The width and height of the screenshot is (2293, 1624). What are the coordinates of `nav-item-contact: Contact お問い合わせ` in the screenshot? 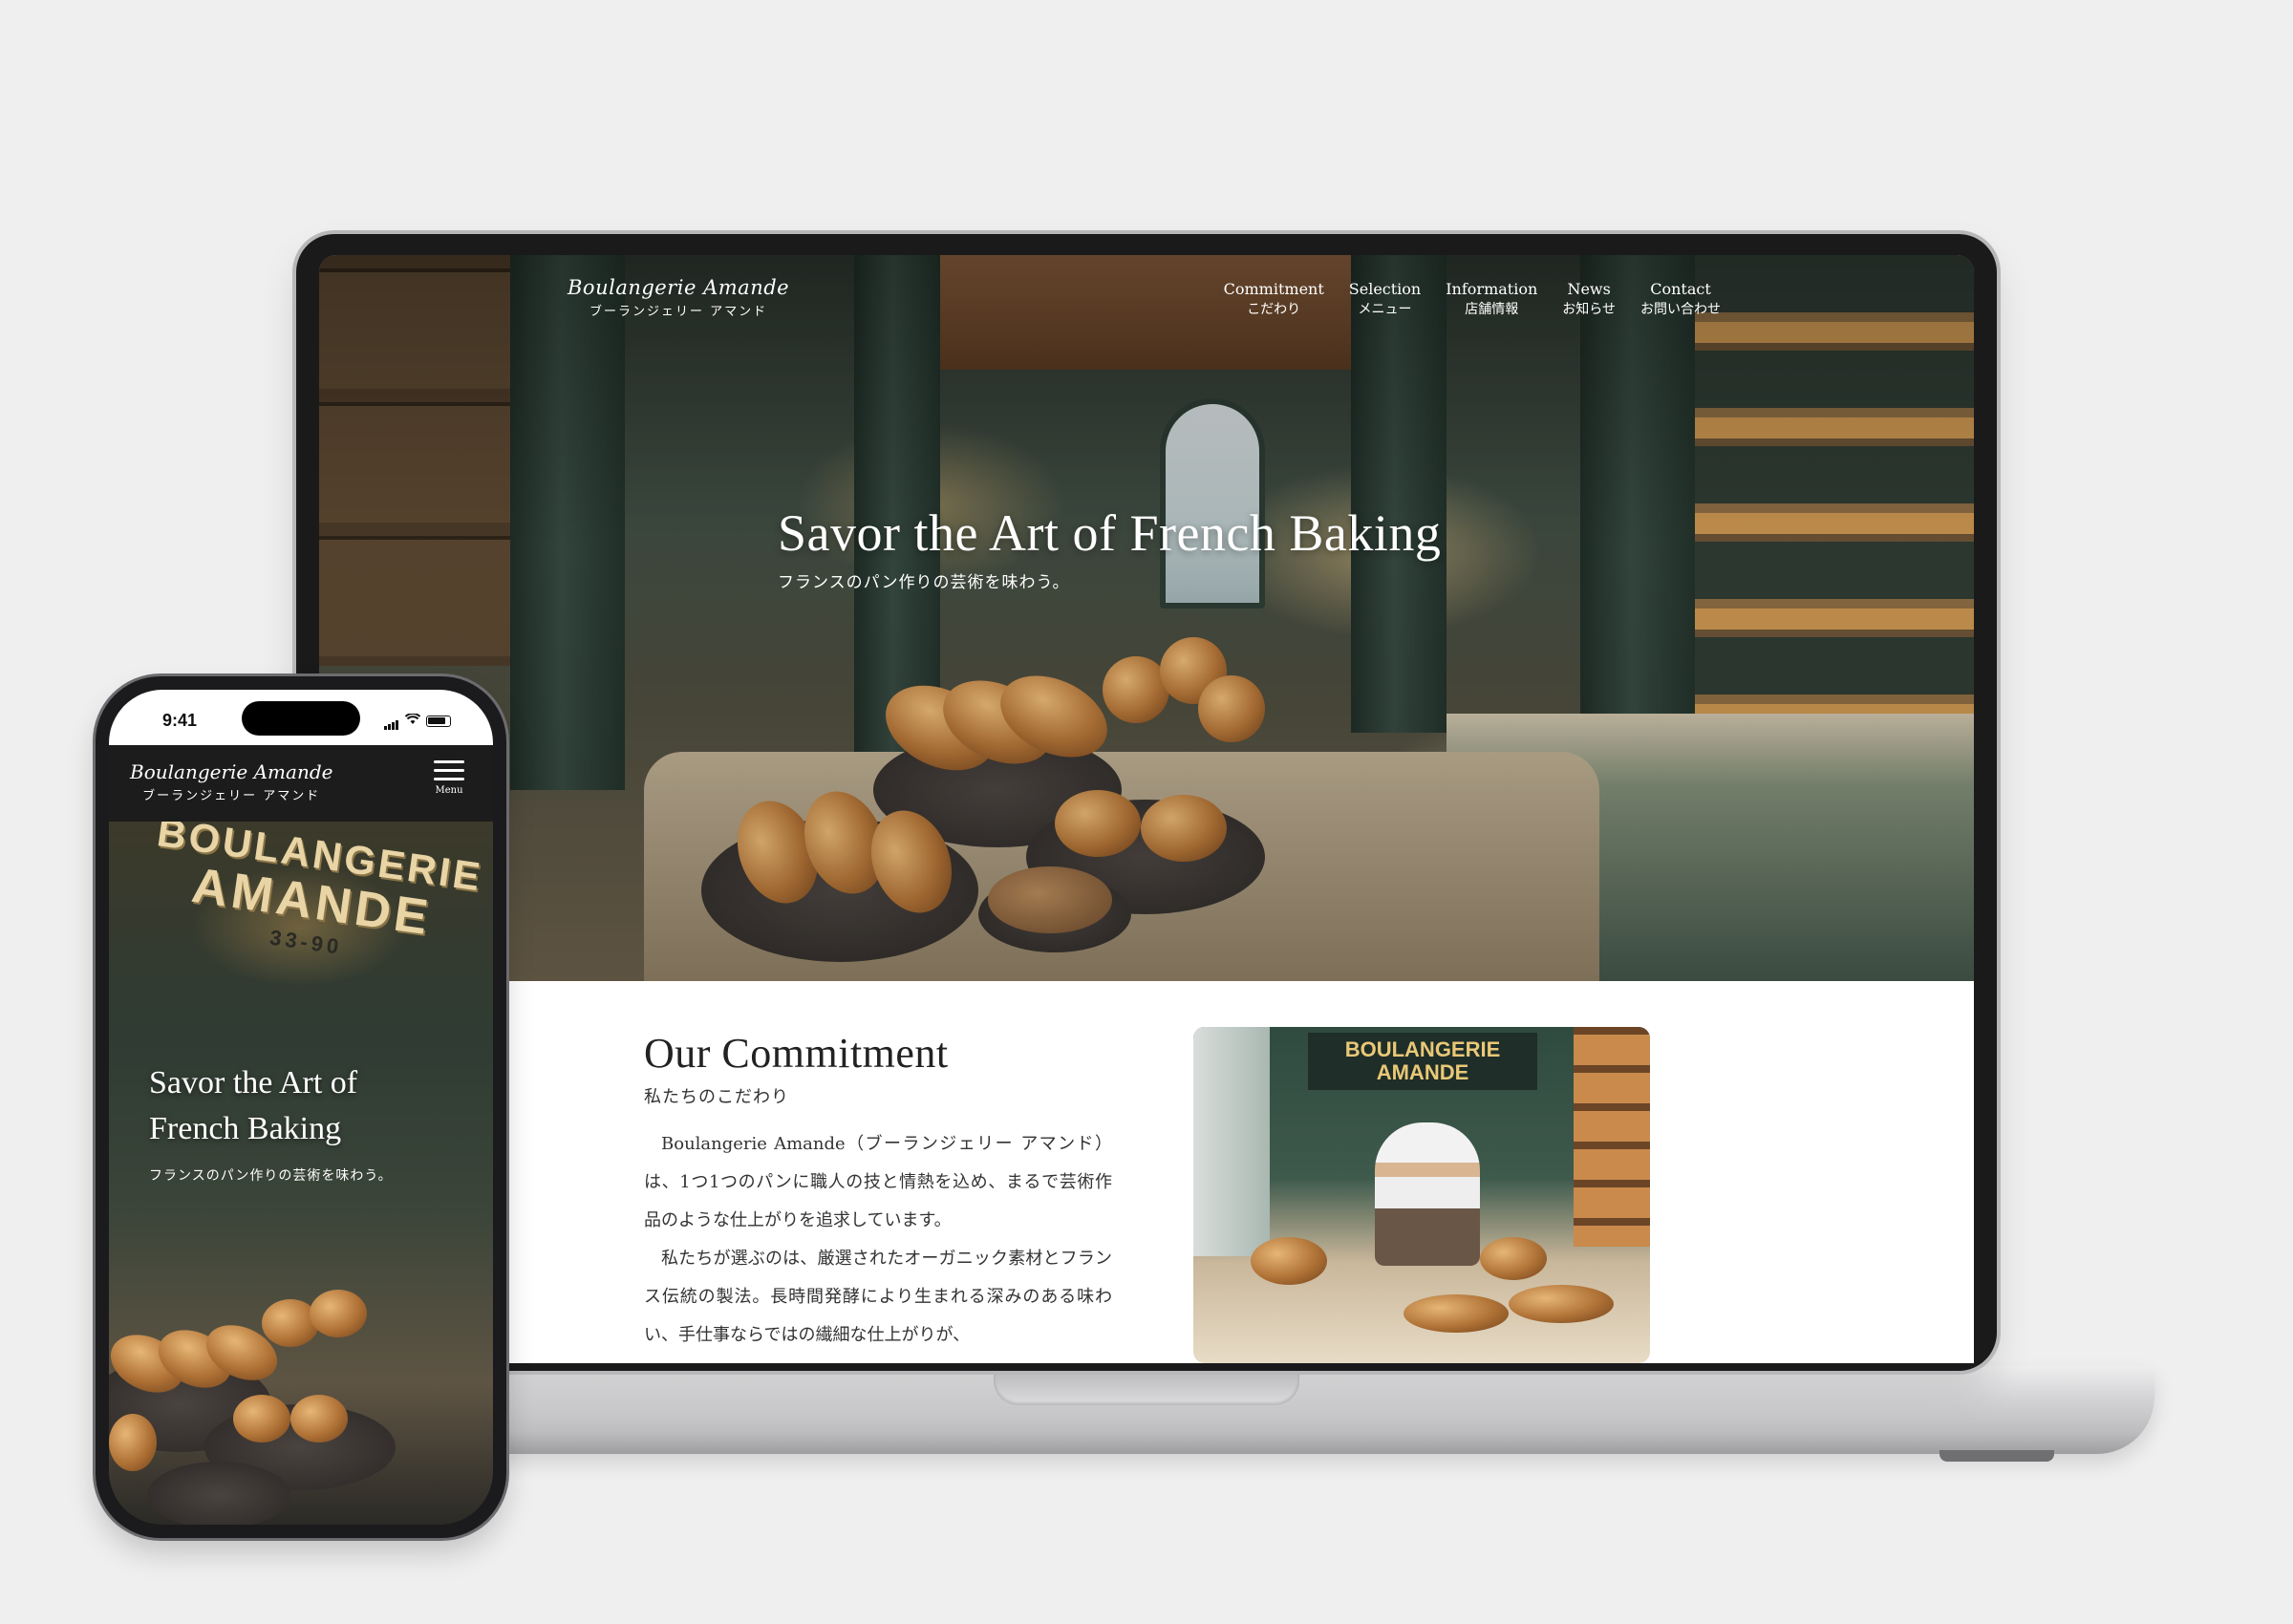 It's located at (1680, 299).